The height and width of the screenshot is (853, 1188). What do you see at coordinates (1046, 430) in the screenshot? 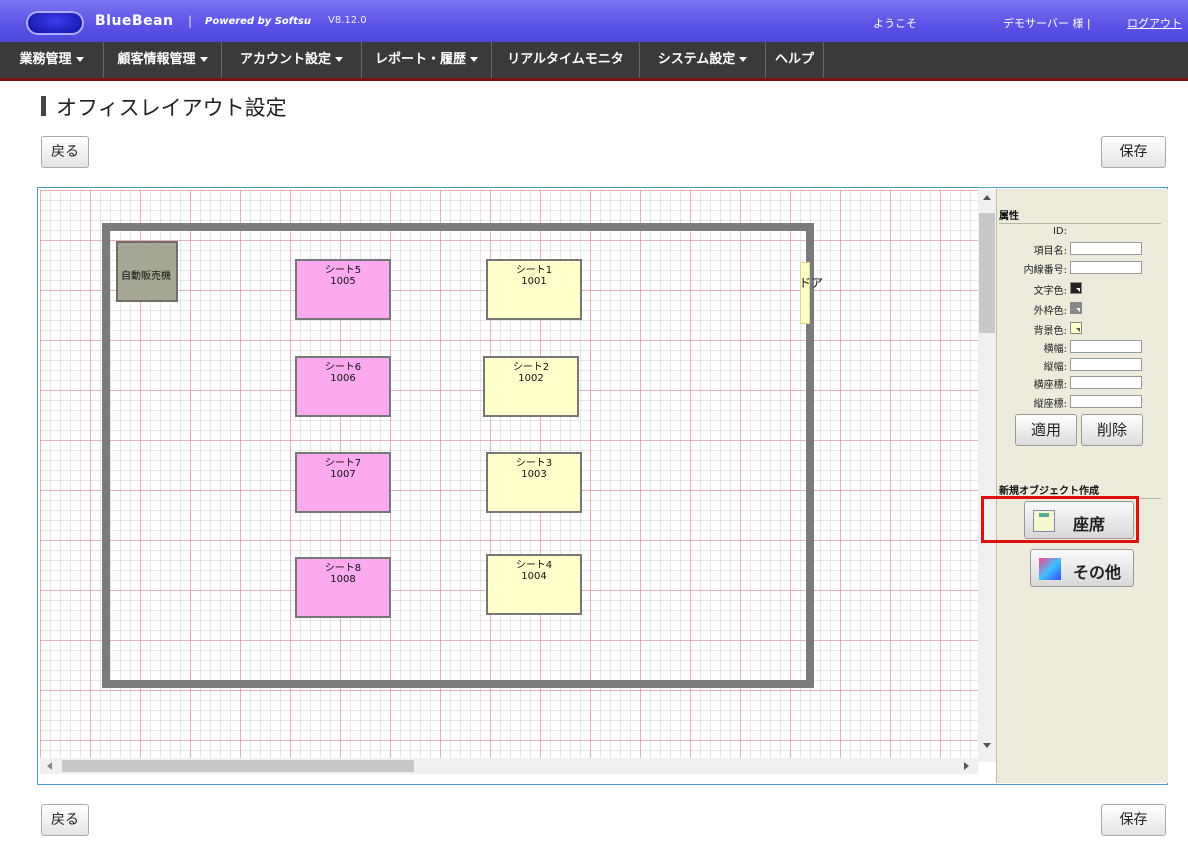
I see `apply-button: 適用` at bounding box center [1046, 430].